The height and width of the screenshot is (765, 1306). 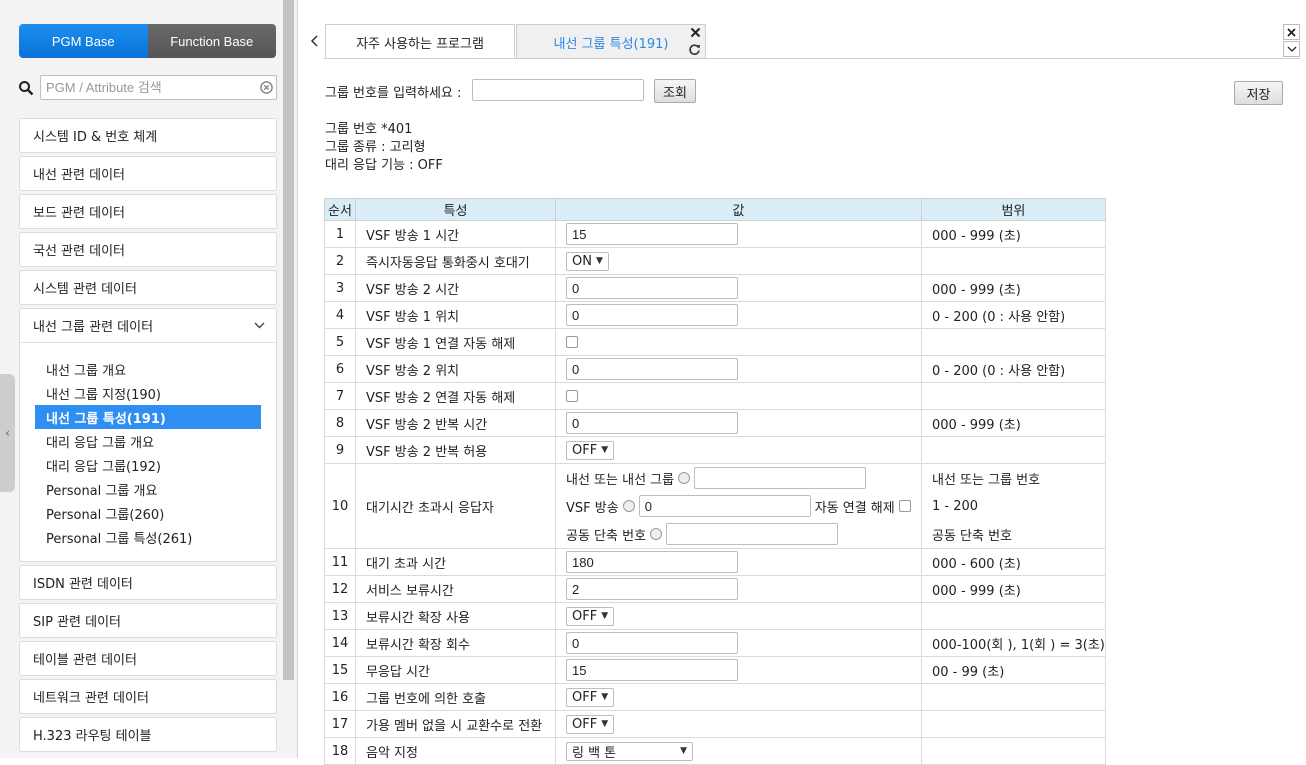 I want to click on col-header-range: 범위, so click(x=1013, y=209).